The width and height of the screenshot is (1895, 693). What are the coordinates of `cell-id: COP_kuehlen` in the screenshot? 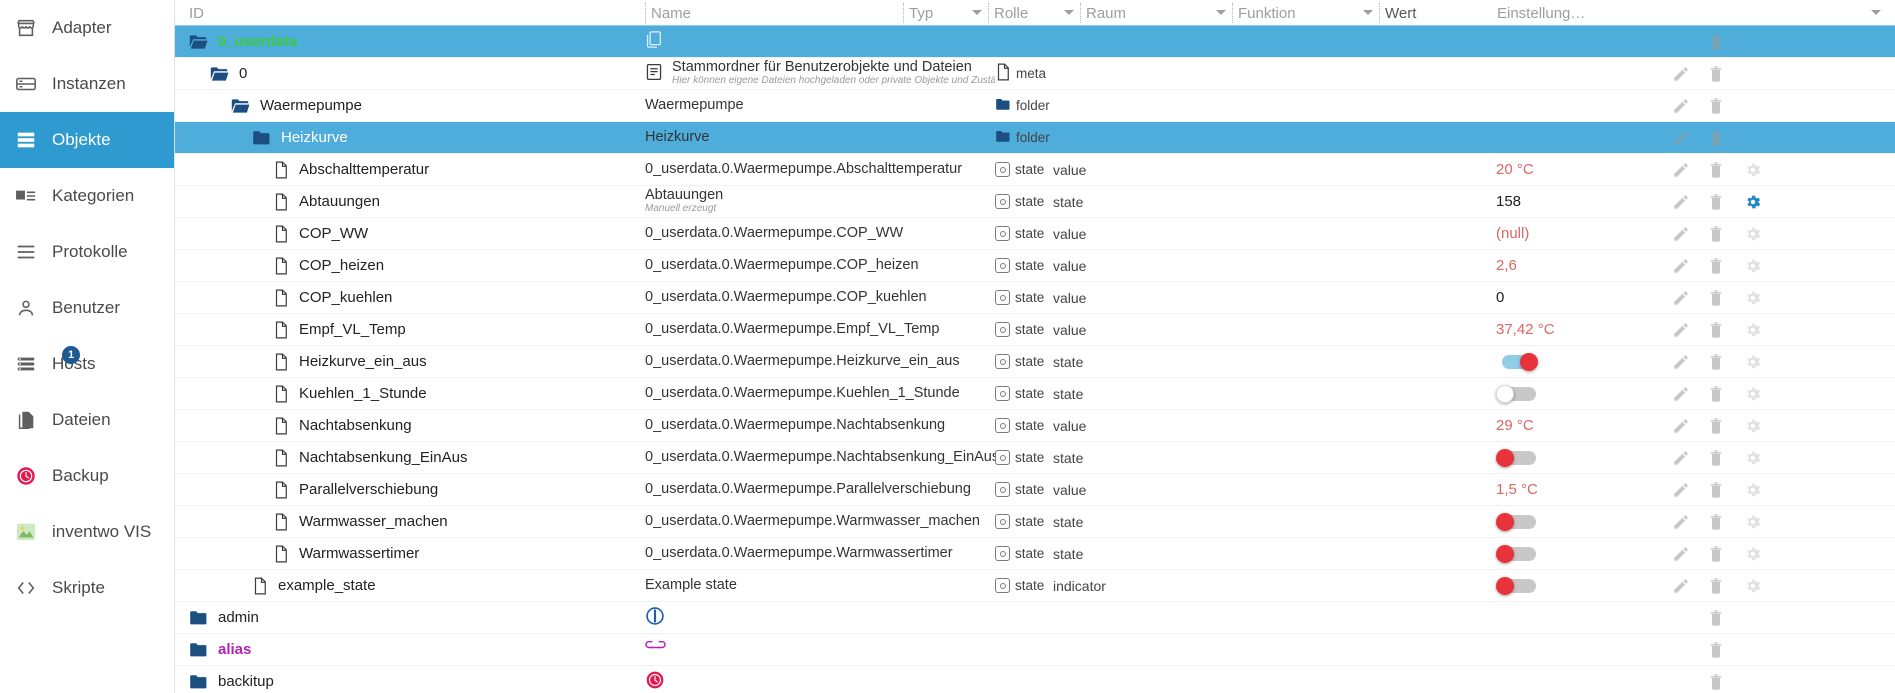 It's located at (410, 298).